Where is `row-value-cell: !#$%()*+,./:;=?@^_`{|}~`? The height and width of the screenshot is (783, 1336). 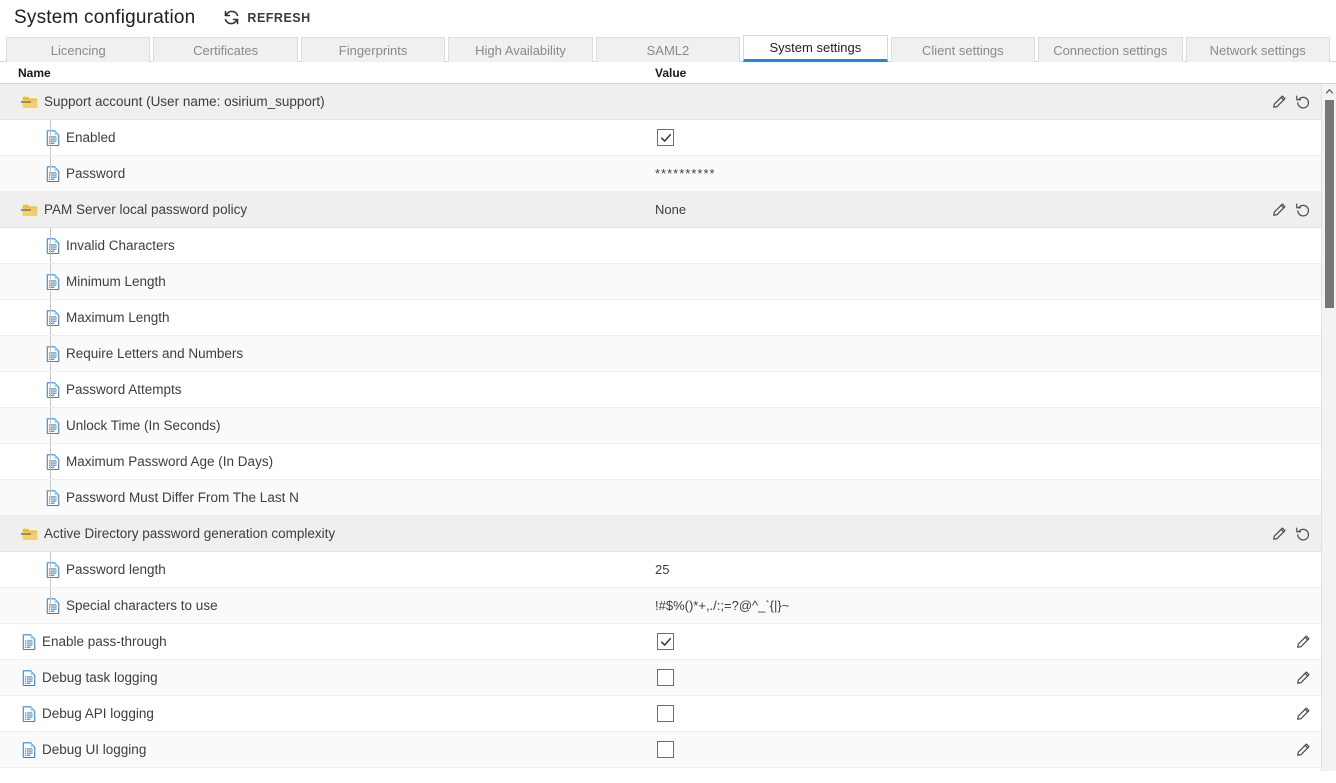
row-value-cell: !#$%()*+,./:;=?@^_`{|}~ is located at coordinates (958, 605).